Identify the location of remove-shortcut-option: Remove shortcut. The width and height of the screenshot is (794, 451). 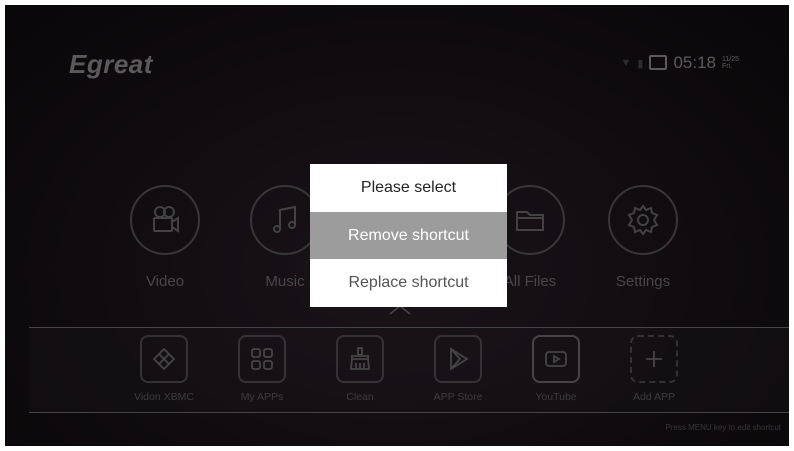
(408, 235).